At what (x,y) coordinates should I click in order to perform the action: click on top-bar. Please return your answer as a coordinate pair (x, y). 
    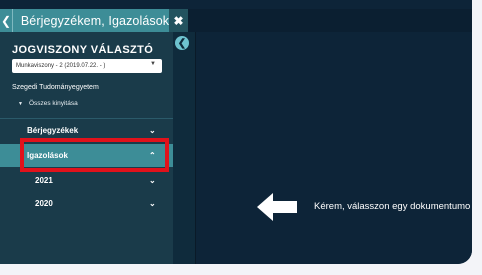
    Looking at the image, I should click on (330, 20).